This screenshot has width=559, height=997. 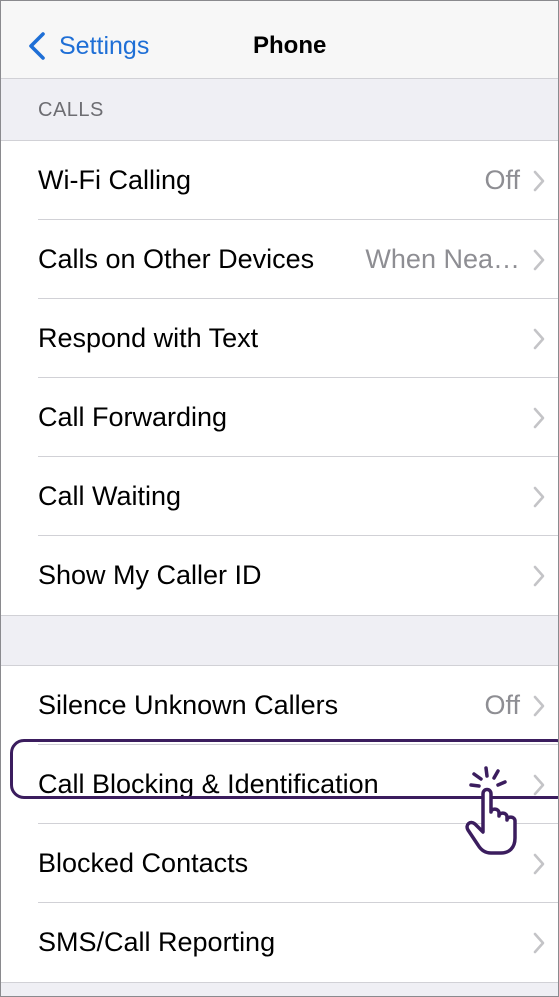 What do you see at coordinates (279, 575) in the screenshot?
I see `row-show-my-caller-id: Show My Caller ID` at bounding box center [279, 575].